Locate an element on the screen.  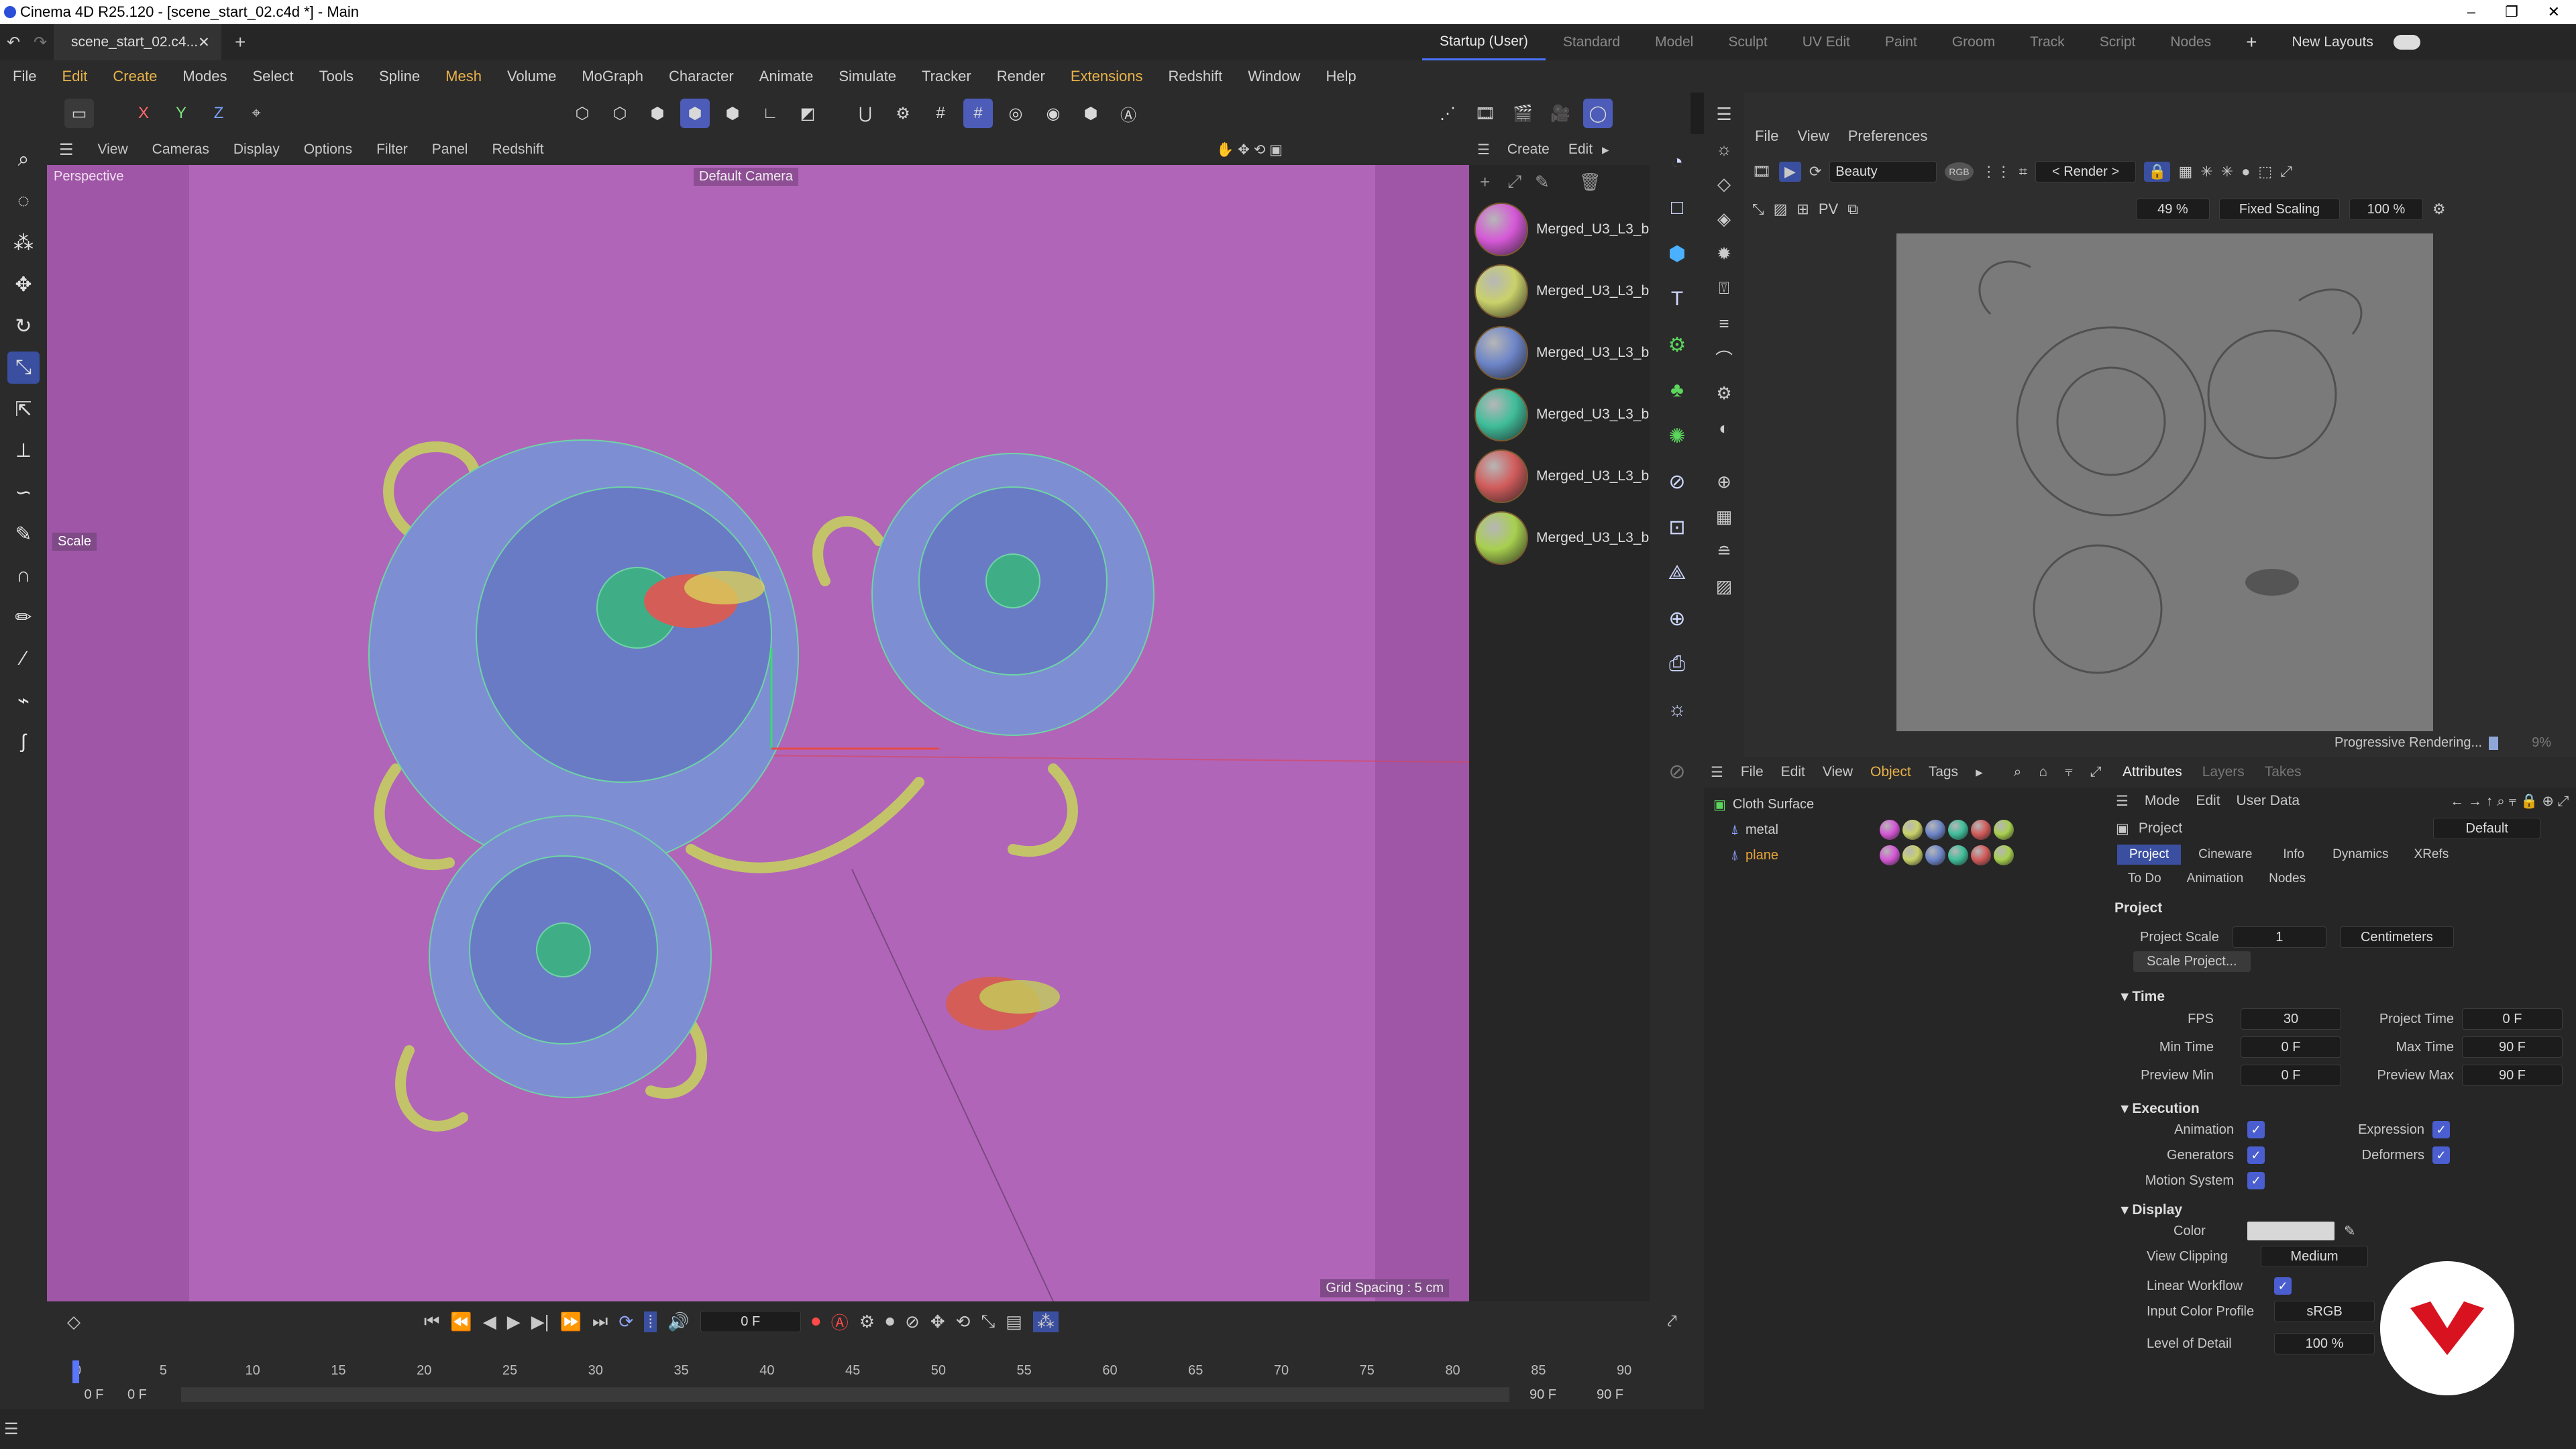
material-tags is located at coordinates (1947, 830).